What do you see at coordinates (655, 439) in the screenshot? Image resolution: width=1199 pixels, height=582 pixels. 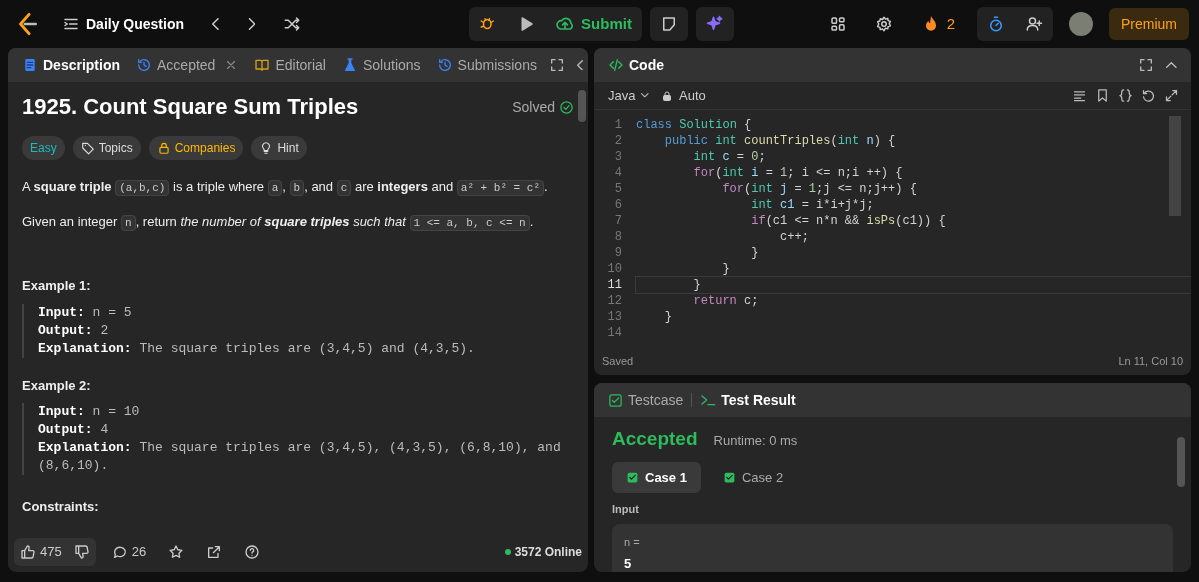 I see `verdict: Accepted` at bounding box center [655, 439].